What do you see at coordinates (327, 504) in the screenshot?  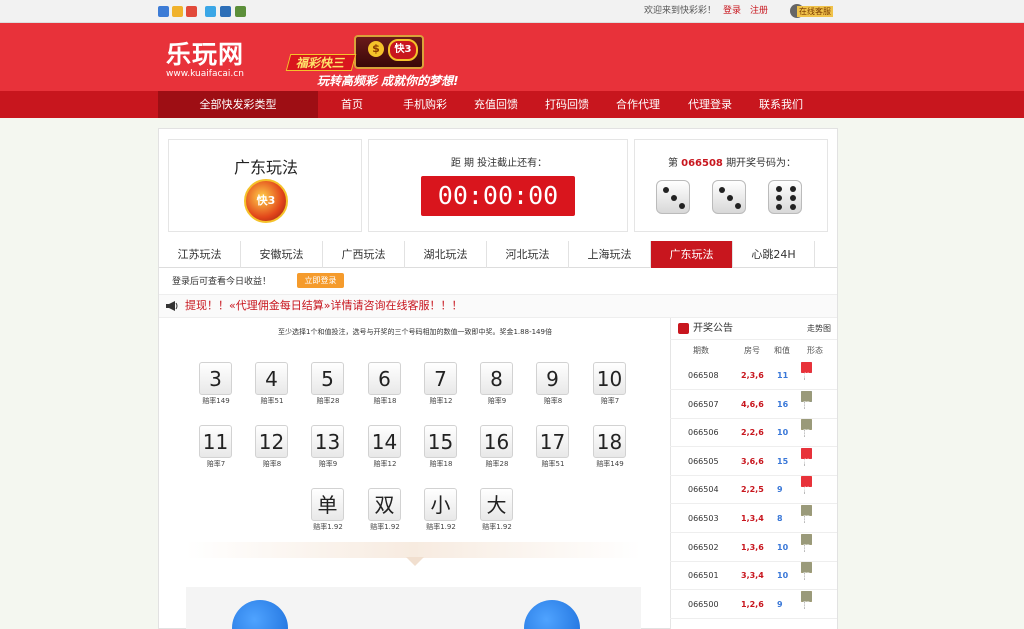 I see `types-button: 单` at bounding box center [327, 504].